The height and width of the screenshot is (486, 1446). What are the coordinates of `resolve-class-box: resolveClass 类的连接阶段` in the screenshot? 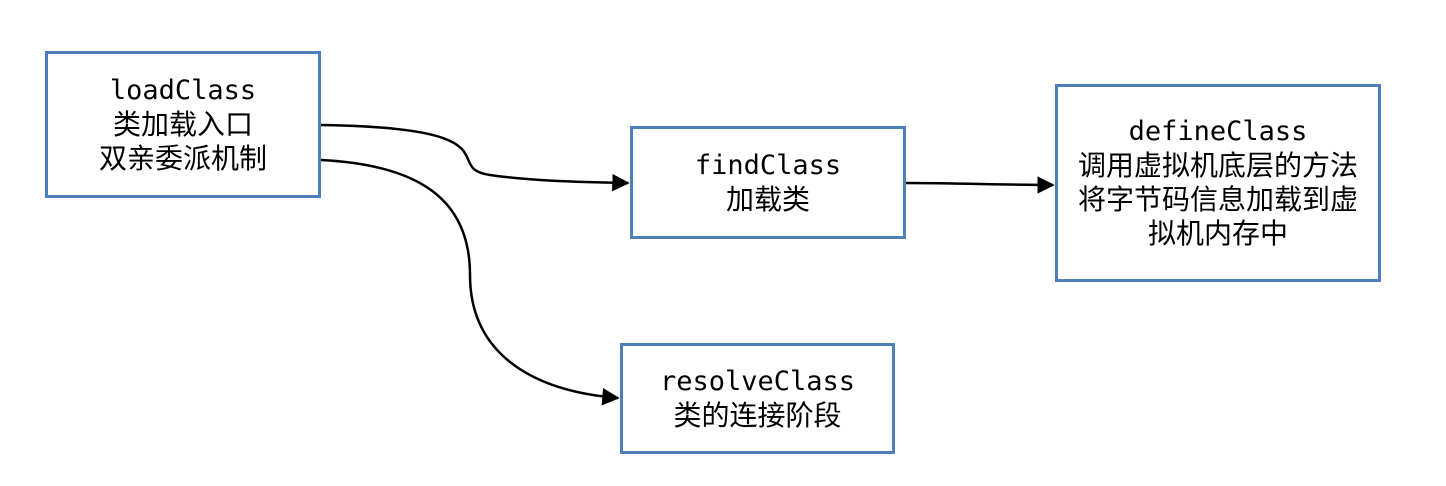 It's located at (757, 398).